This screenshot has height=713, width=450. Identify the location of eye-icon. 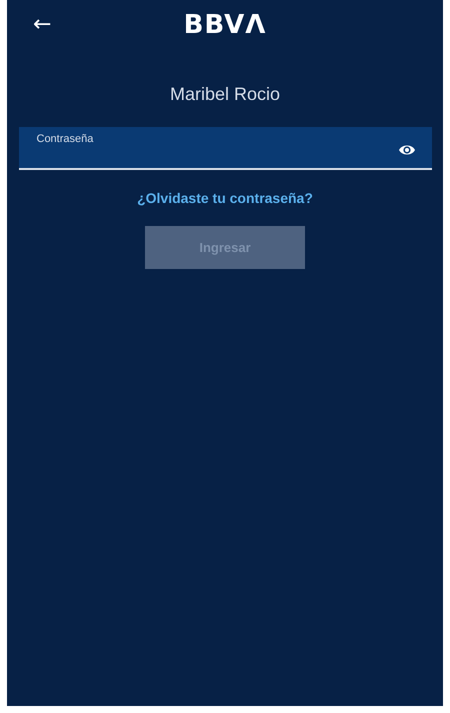
(407, 150).